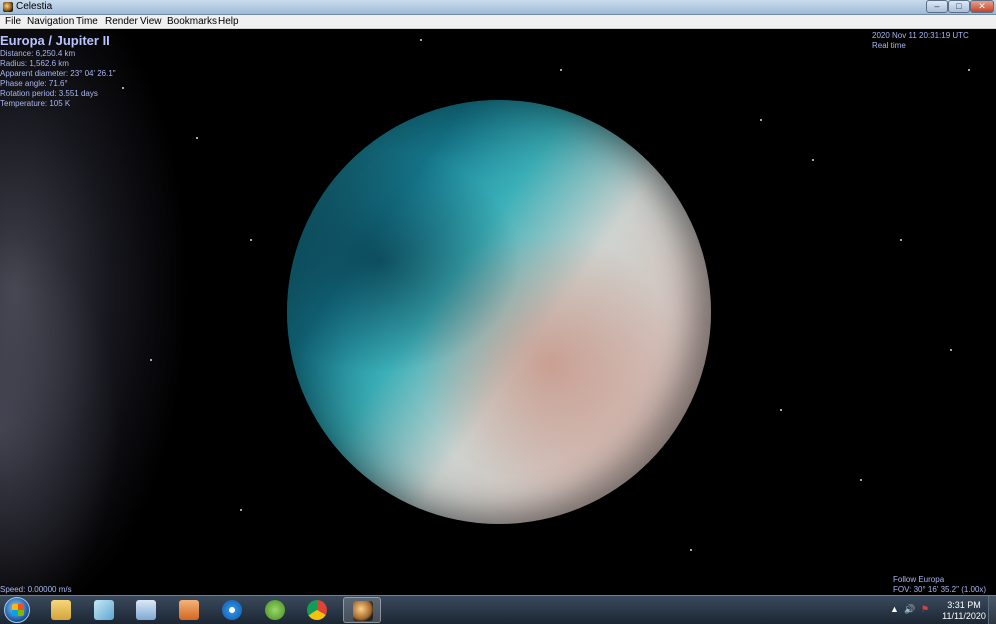  I want to click on taskbar-celestia, so click(362, 610).